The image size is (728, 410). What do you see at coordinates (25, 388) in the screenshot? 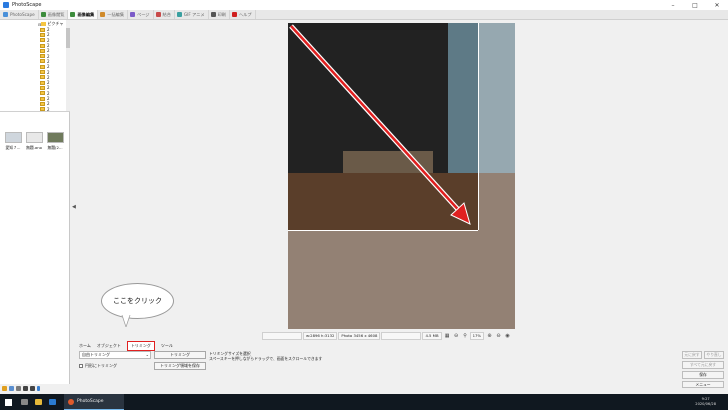
I see `back-icon` at bounding box center [25, 388].